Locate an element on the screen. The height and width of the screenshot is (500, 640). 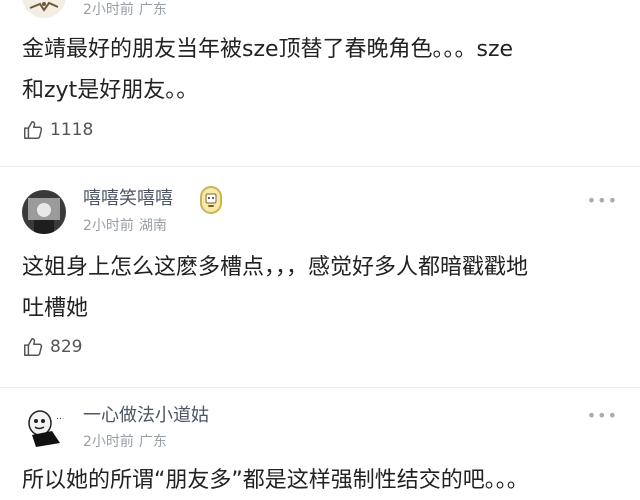
comment-location: 湖南 is located at coordinates (152, 226).